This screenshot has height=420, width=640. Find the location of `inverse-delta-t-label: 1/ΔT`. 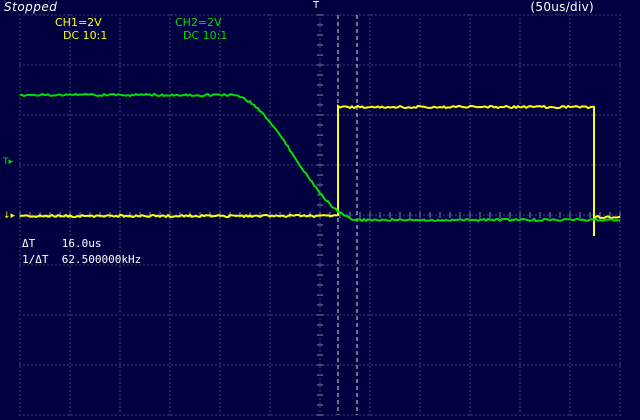

inverse-delta-t-label: 1/ΔT is located at coordinates (35, 259).